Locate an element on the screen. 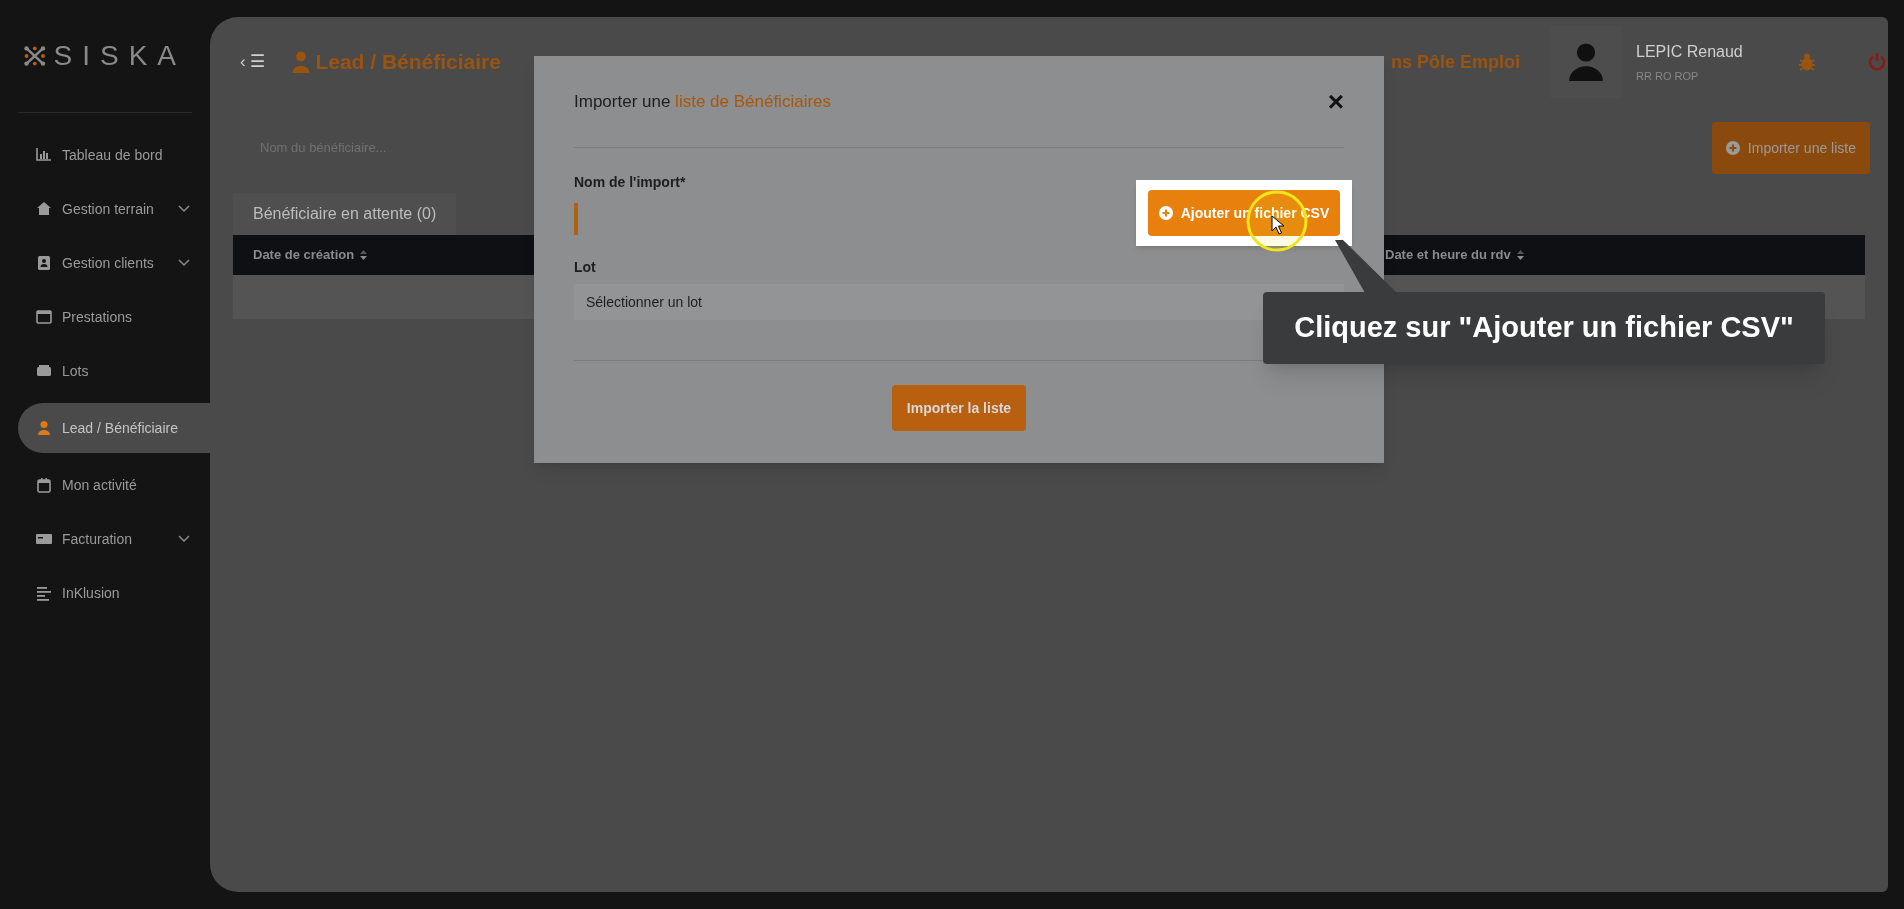  chart-icon is located at coordinates (44, 155).